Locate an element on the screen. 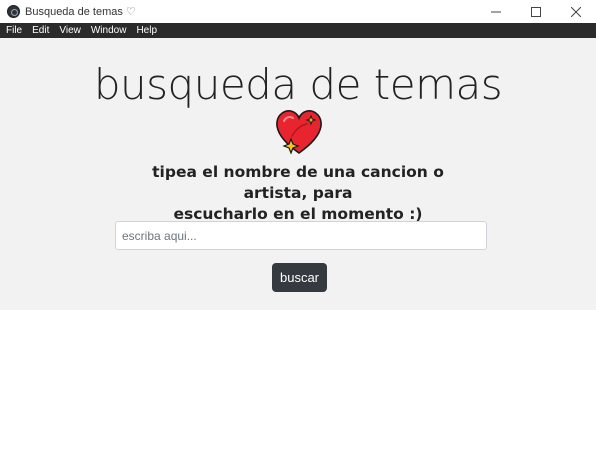 The height and width of the screenshot is (450, 596). close-button is located at coordinates (576, 11).